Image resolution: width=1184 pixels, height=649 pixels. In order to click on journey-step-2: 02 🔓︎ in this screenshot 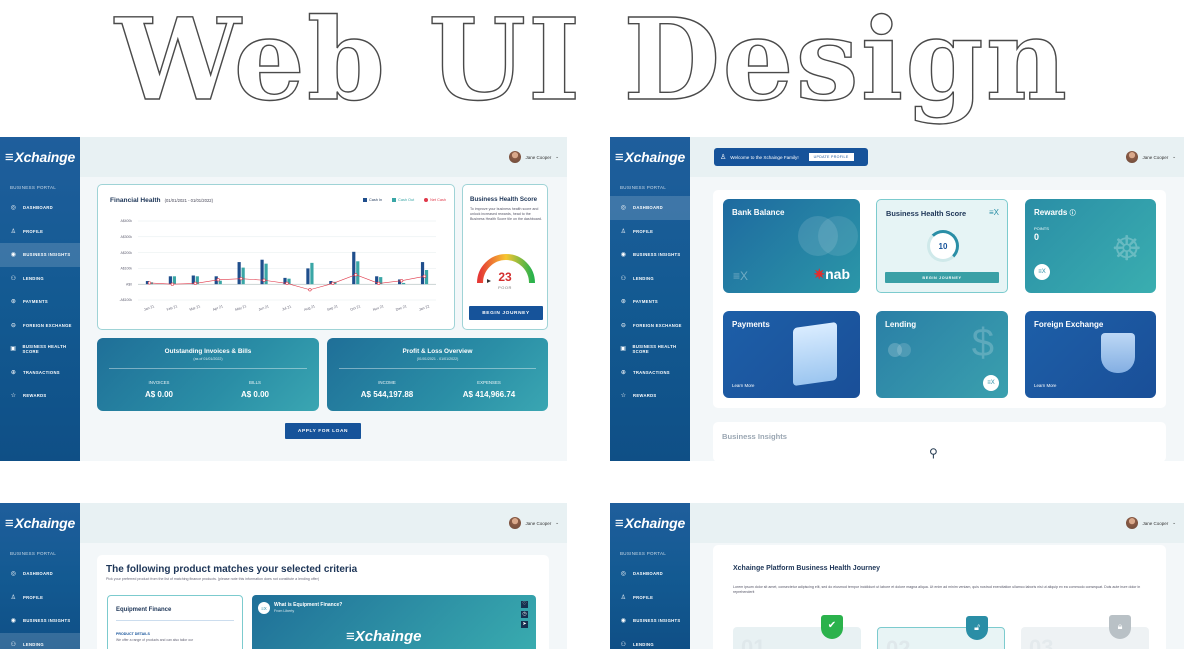, I will do `click(941, 632)`.